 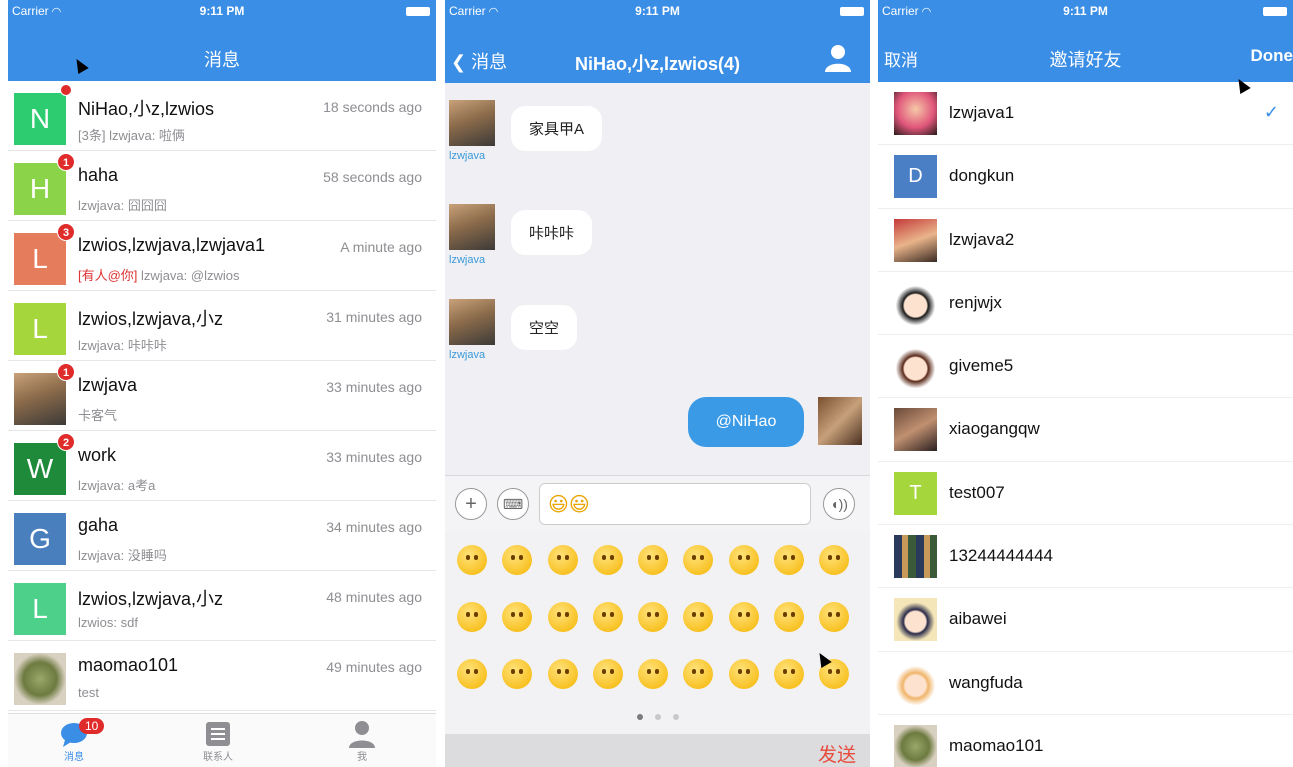 What do you see at coordinates (982, 239) in the screenshot?
I see `friend-name: lzwjava2` at bounding box center [982, 239].